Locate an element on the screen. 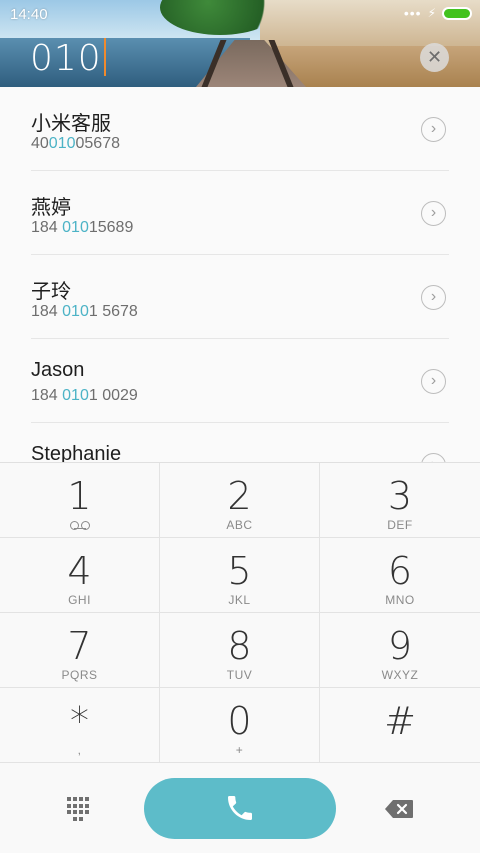  dial-number-input: 010 is located at coordinates (68, 58).